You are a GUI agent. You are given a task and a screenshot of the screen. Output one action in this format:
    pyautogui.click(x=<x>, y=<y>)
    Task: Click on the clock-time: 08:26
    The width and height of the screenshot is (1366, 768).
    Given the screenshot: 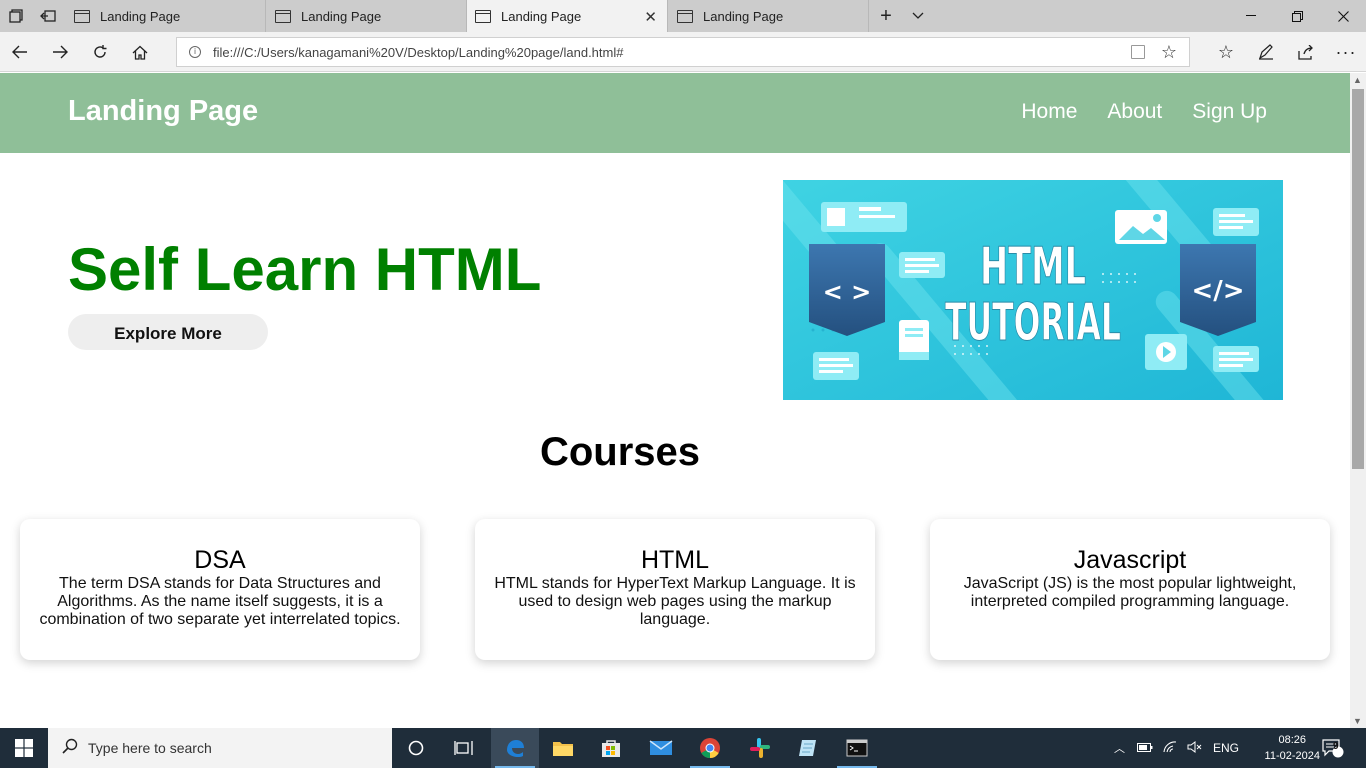 What is the action you would take?
    pyautogui.click(x=1292, y=740)
    